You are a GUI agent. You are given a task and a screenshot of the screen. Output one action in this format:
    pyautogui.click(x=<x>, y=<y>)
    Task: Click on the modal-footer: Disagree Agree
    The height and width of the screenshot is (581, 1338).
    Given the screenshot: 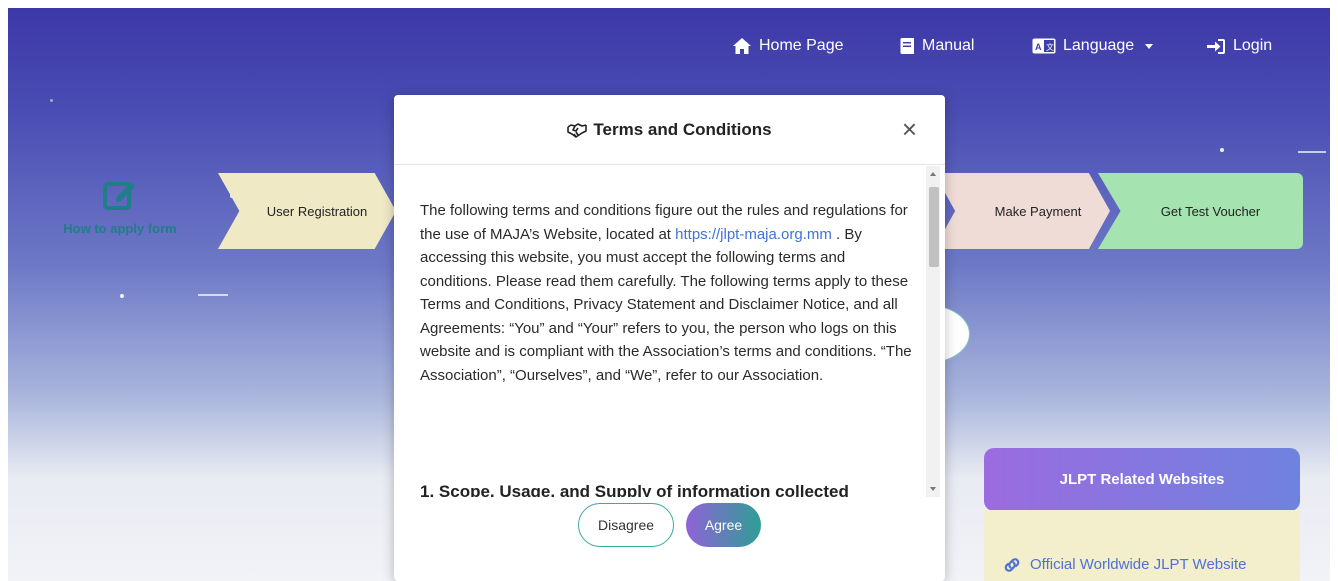 What is the action you would take?
    pyautogui.click(x=669, y=533)
    